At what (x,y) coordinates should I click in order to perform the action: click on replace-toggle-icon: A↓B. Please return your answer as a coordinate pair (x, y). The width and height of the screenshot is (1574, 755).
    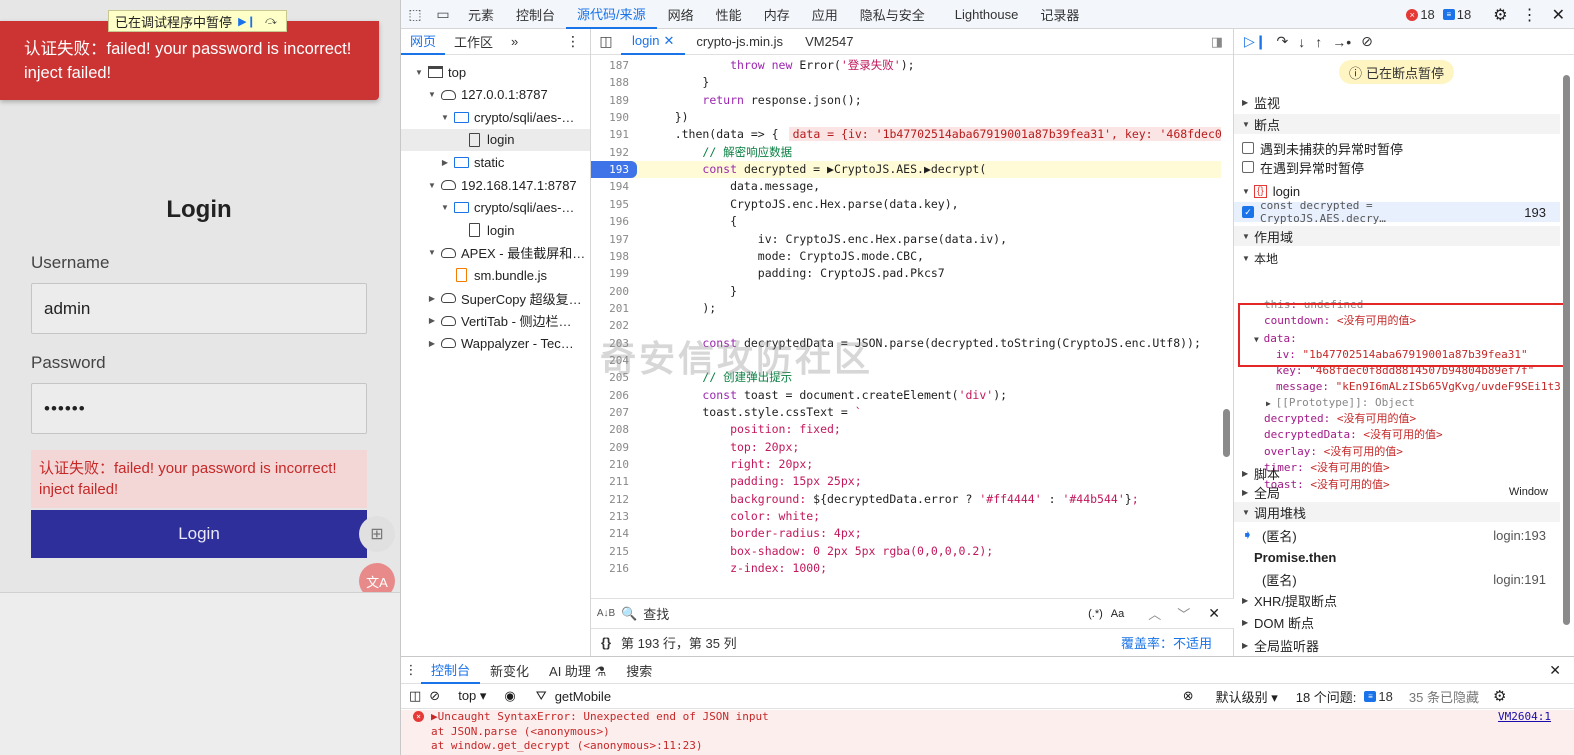
    Looking at the image, I should click on (606, 613).